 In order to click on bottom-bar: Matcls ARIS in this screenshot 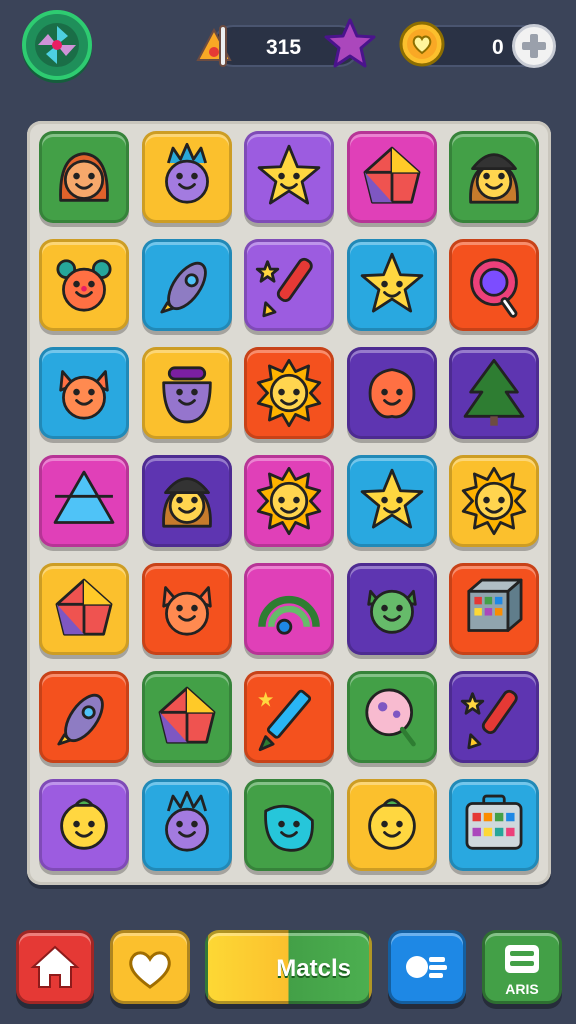, I will do `click(288, 972)`.